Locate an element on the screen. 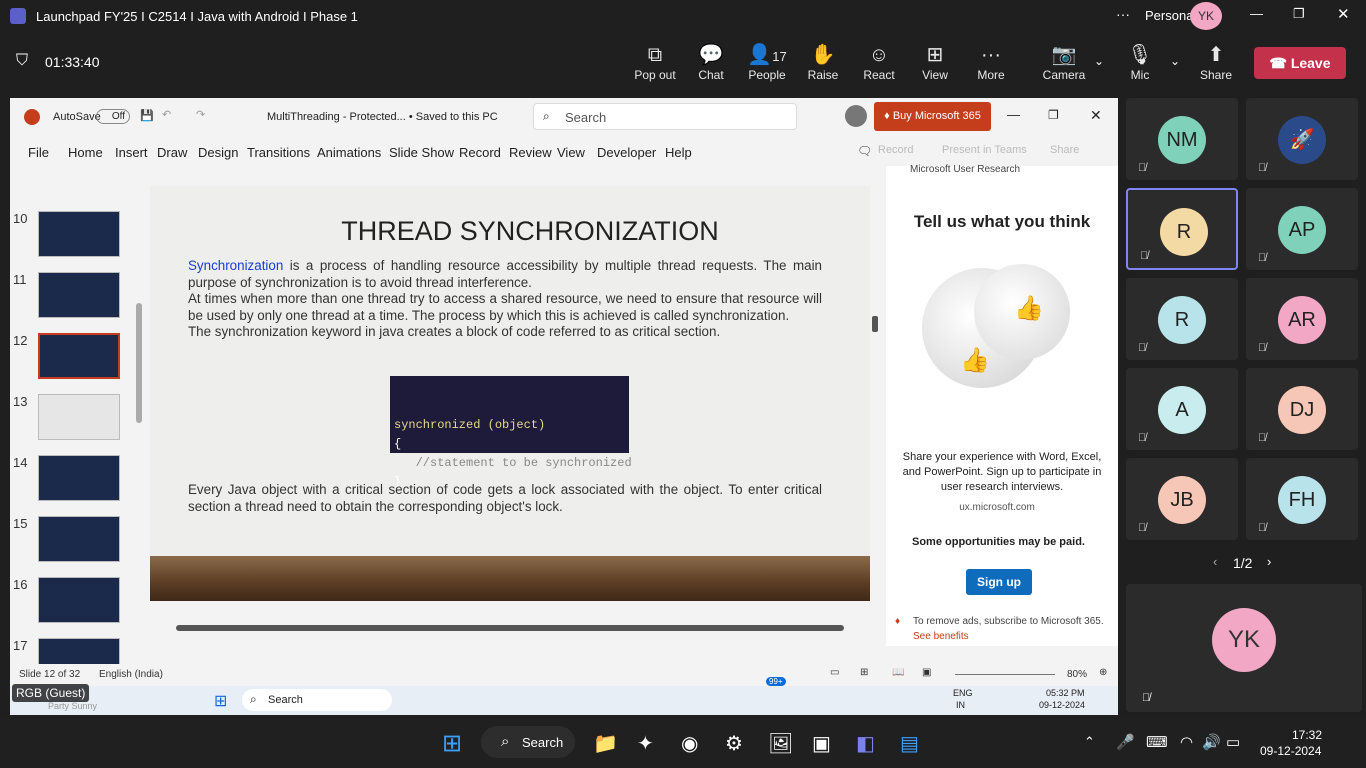 The image size is (1366, 768). participant-tile: AR 🎙̸ is located at coordinates (1302, 319).